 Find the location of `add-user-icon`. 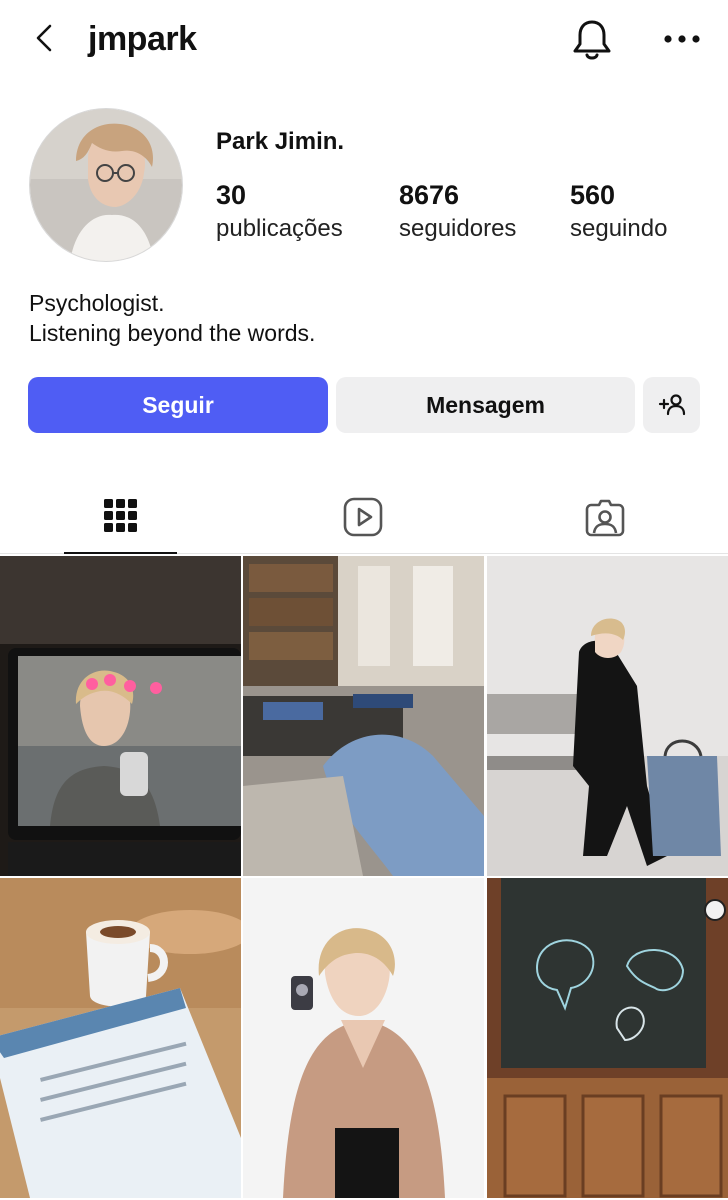

add-user-icon is located at coordinates (671, 405).